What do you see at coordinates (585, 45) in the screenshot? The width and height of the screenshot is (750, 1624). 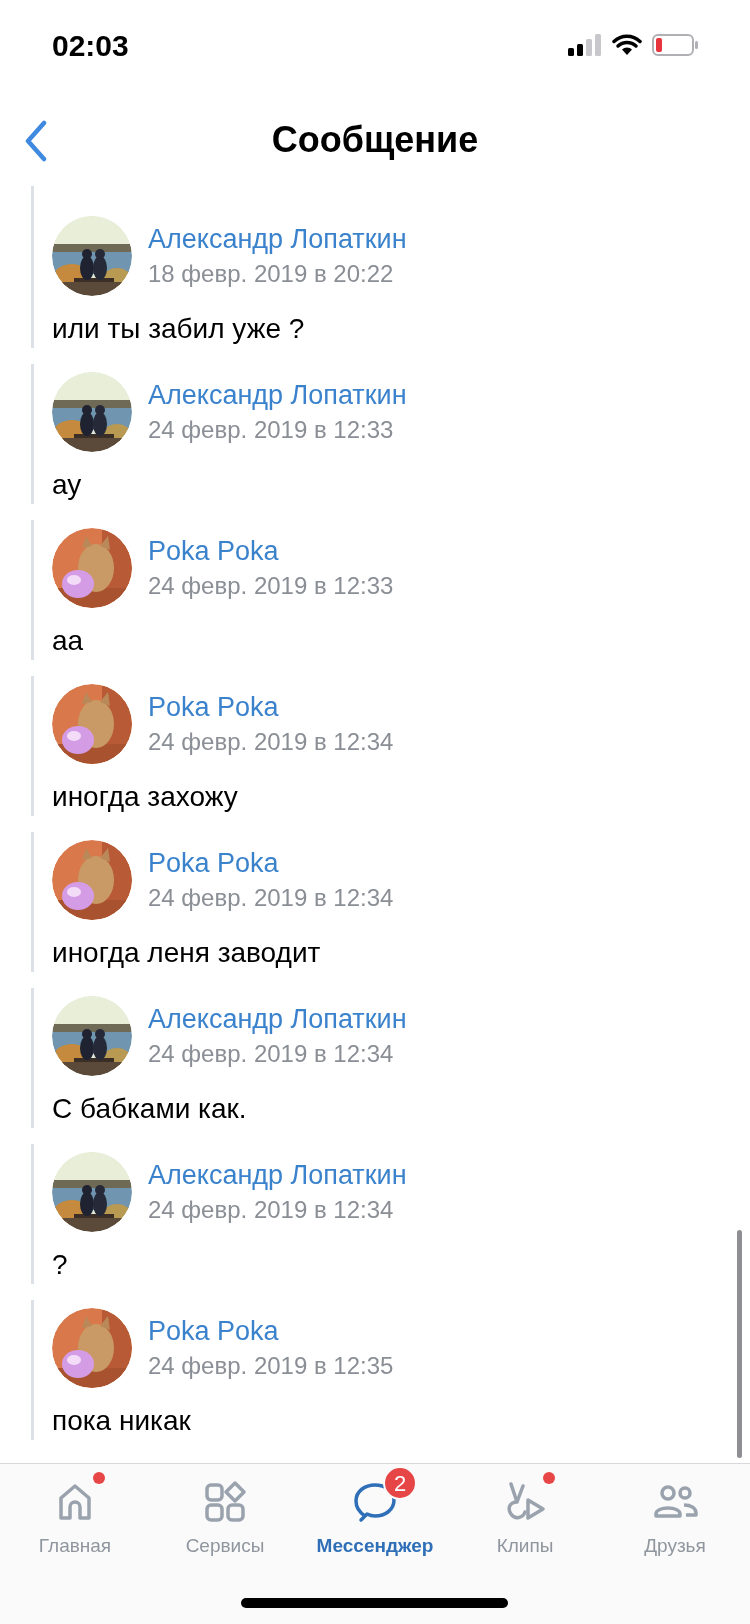 I see `signal-icon` at bounding box center [585, 45].